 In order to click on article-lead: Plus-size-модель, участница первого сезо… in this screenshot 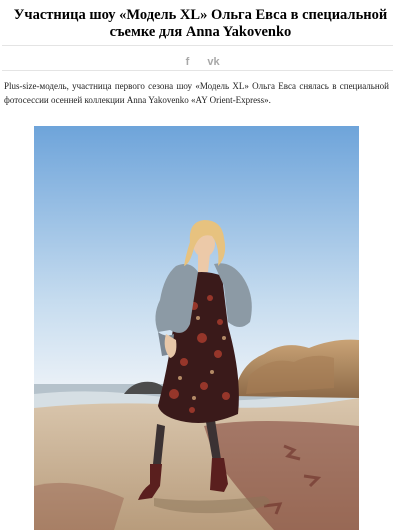, I will do `click(196, 93)`.